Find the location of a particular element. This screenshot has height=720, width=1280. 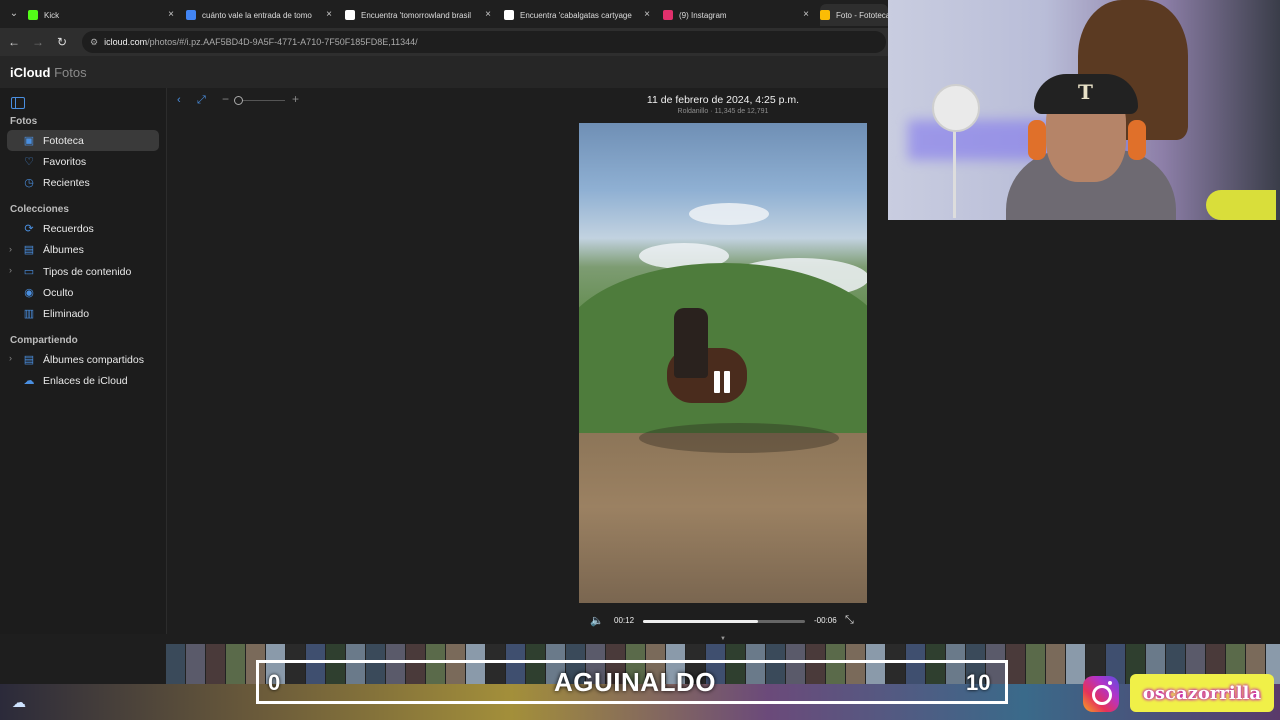

filmstrip-position-marker: ▼ is located at coordinates (723, 639).